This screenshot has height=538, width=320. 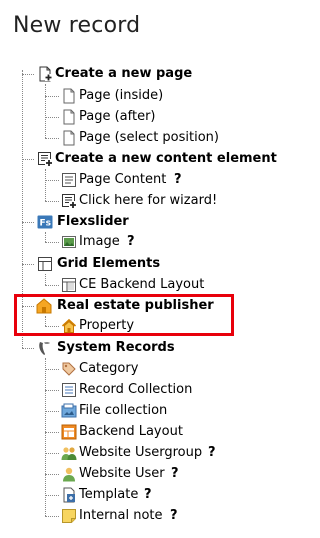 I want to click on category-tag-icon, so click(x=69, y=369).